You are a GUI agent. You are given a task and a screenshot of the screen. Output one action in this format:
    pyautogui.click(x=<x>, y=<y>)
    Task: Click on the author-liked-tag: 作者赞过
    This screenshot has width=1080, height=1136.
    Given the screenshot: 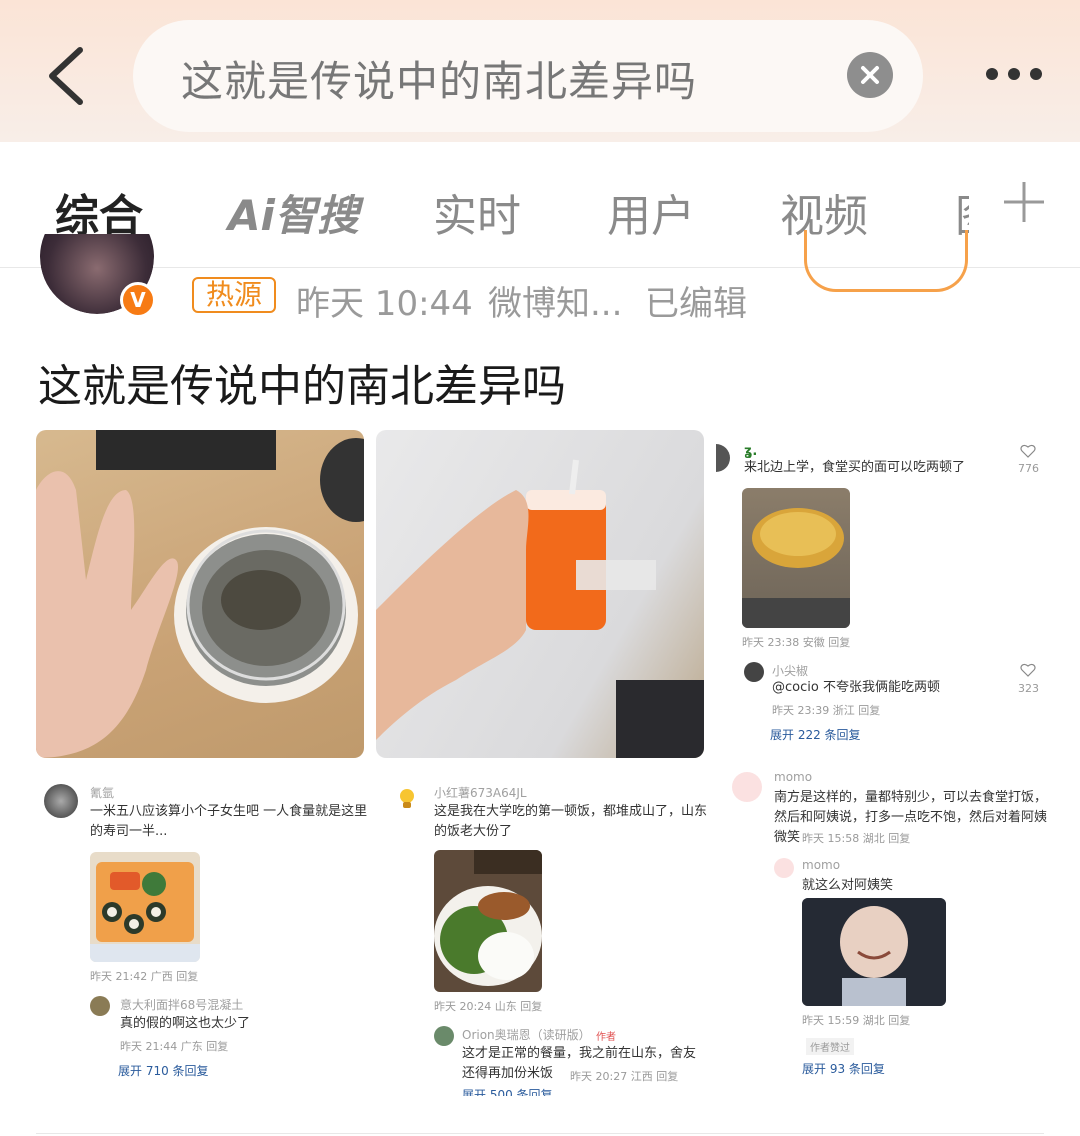 What is the action you would take?
    pyautogui.click(x=830, y=1046)
    